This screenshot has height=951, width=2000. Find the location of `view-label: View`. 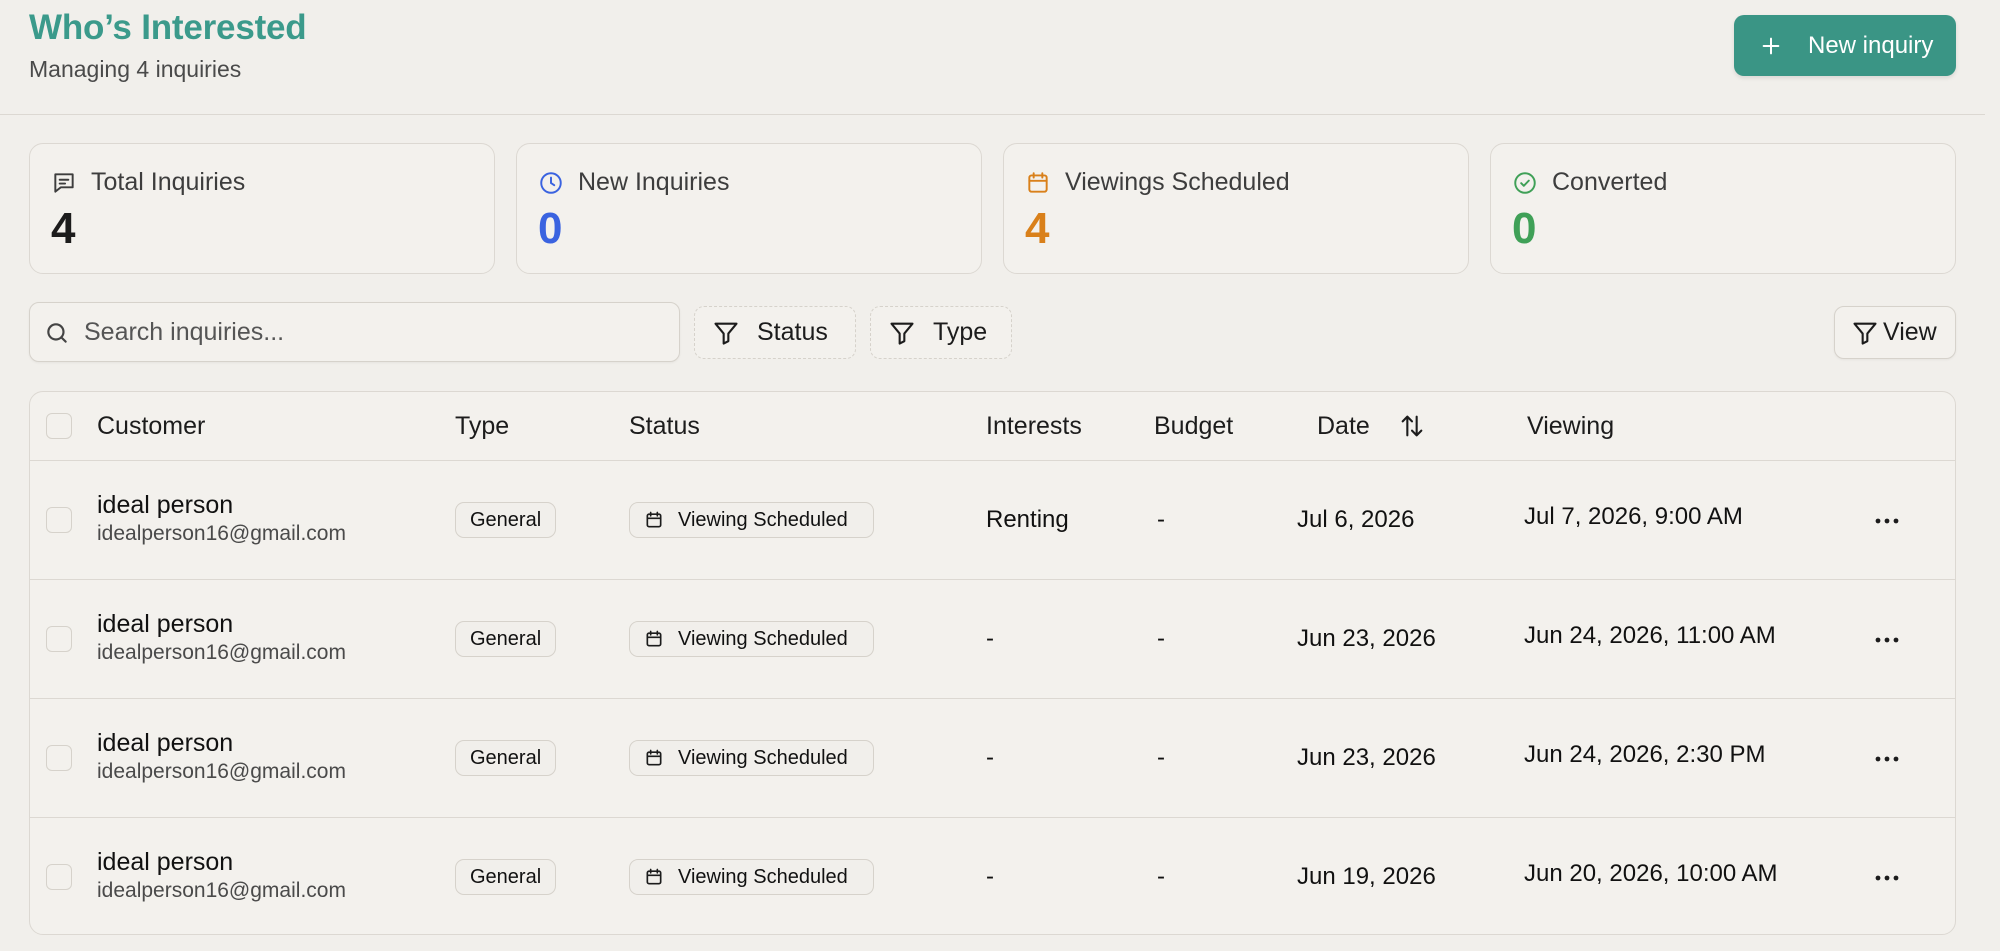

view-label: View is located at coordinates (1910, 332).